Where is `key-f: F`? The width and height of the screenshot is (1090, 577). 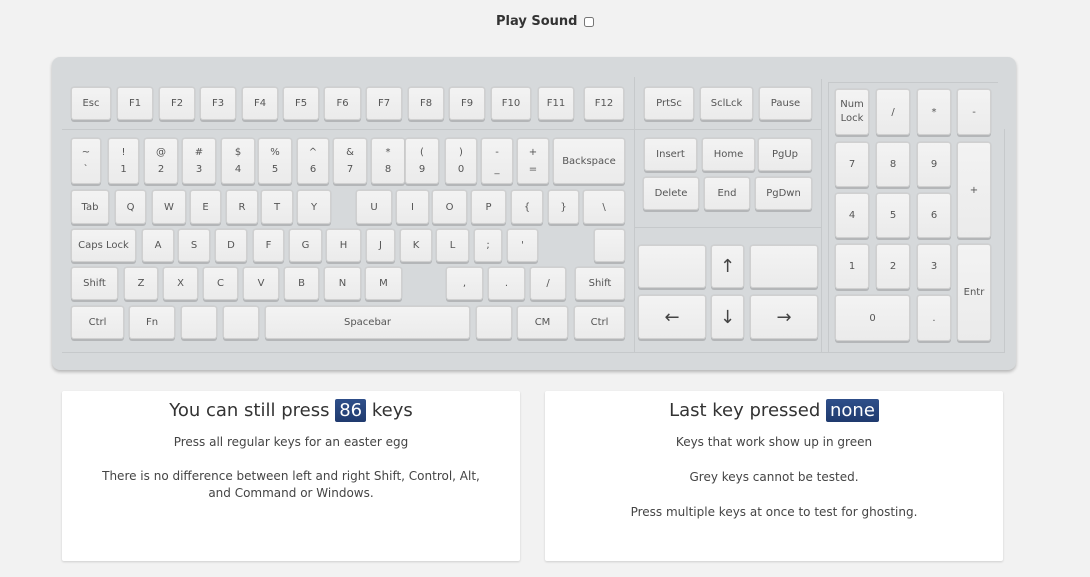 key-f: F is located at coordinates (268, 245).